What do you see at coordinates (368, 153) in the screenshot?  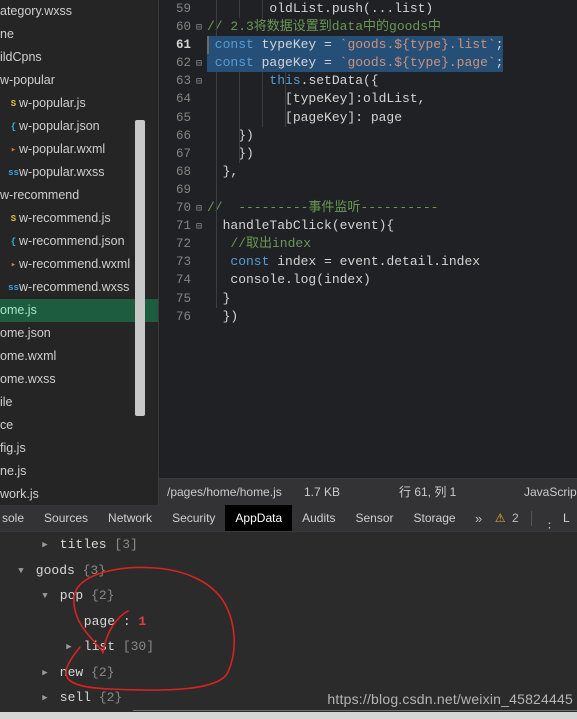 I see `code-line: 67 })` at bounding box center [368, 153].